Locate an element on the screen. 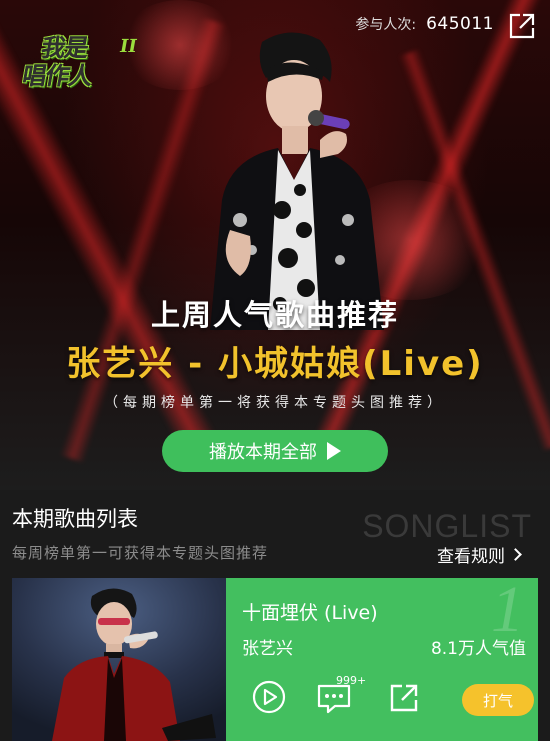 Image resolution: width=550 pixels, height=741 pixels. featured-song-title: 张艺兴 - 小城姑娘(Live) is located at coordinates (275, 364).